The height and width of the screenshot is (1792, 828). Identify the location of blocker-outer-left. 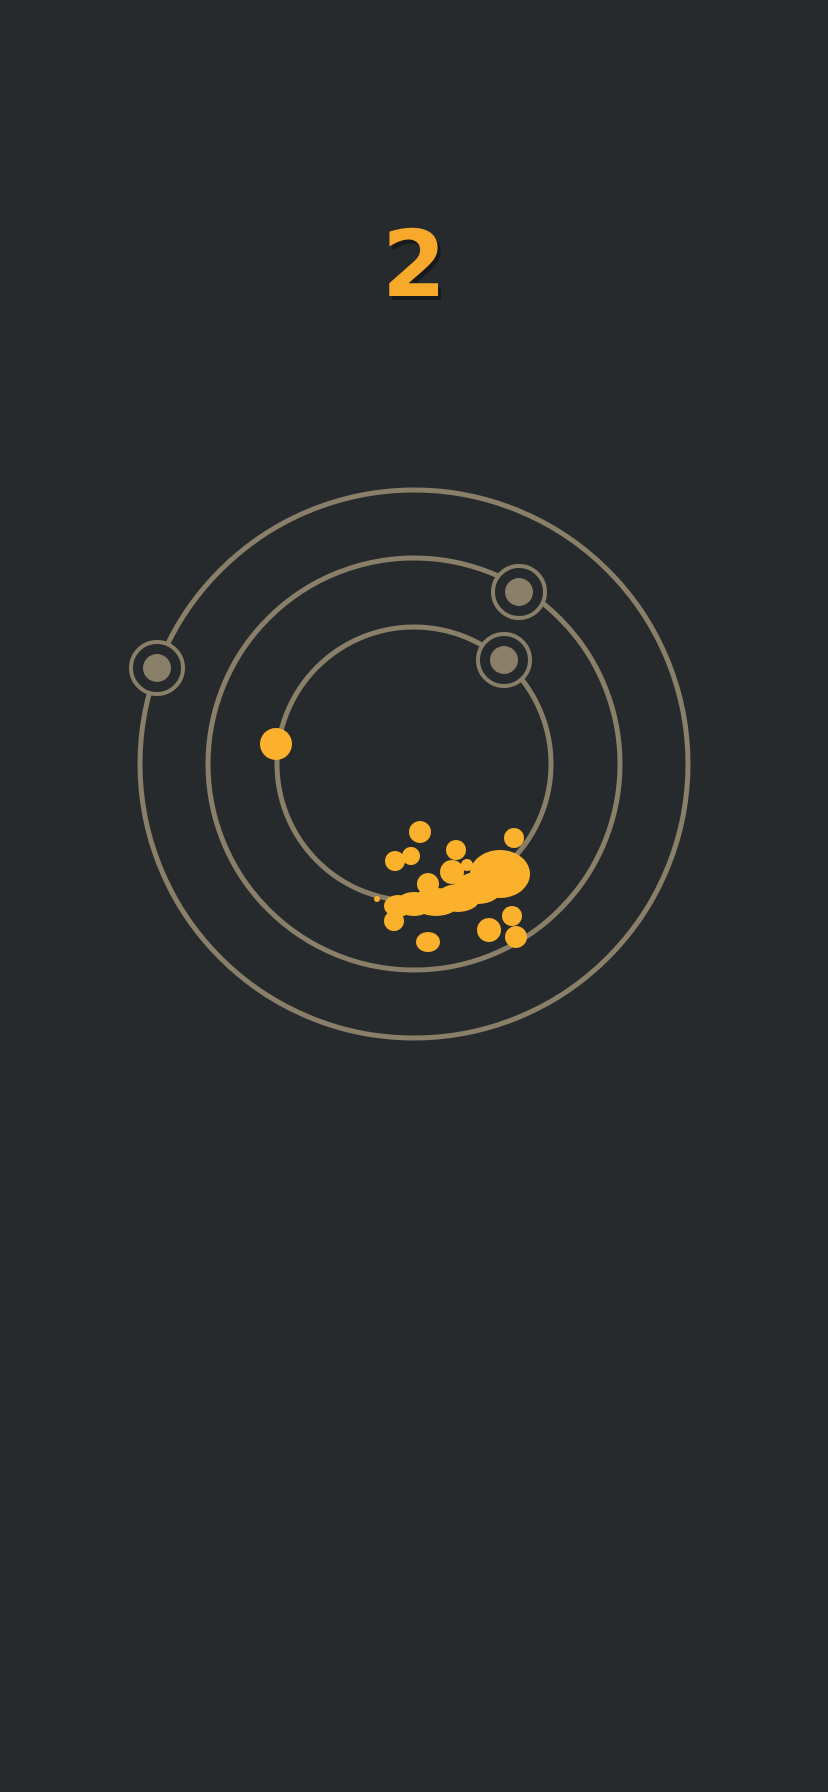
(157, 668).